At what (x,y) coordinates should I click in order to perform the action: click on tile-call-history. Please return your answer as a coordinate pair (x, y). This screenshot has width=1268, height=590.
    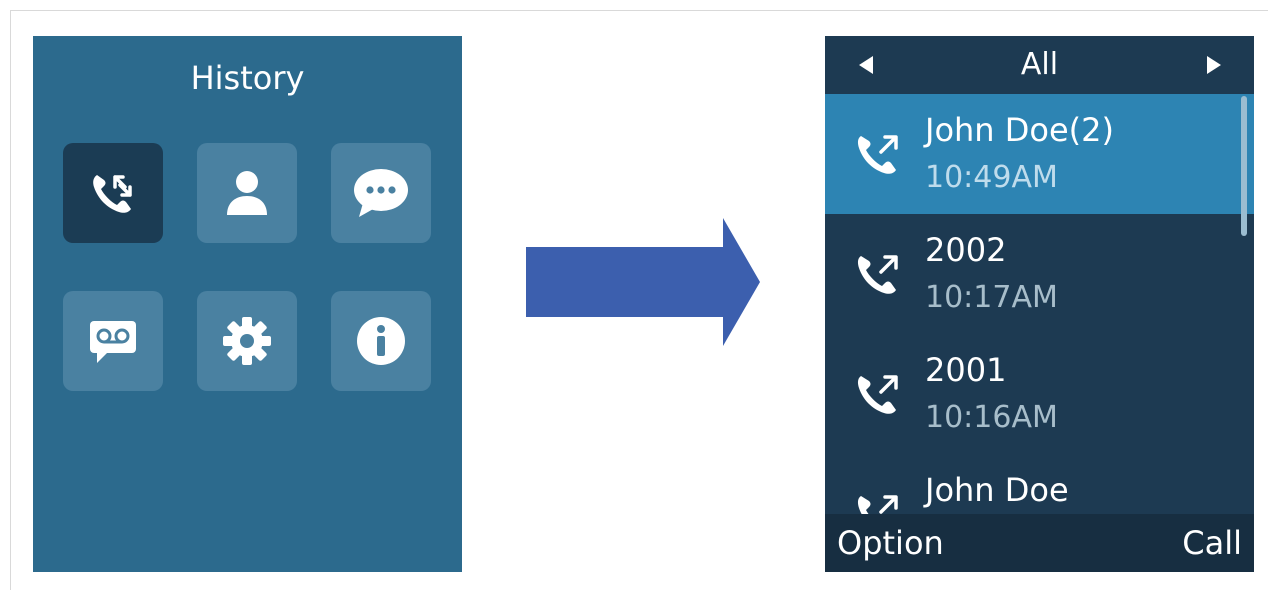
    Looking at the image, I should click on (113, 193).